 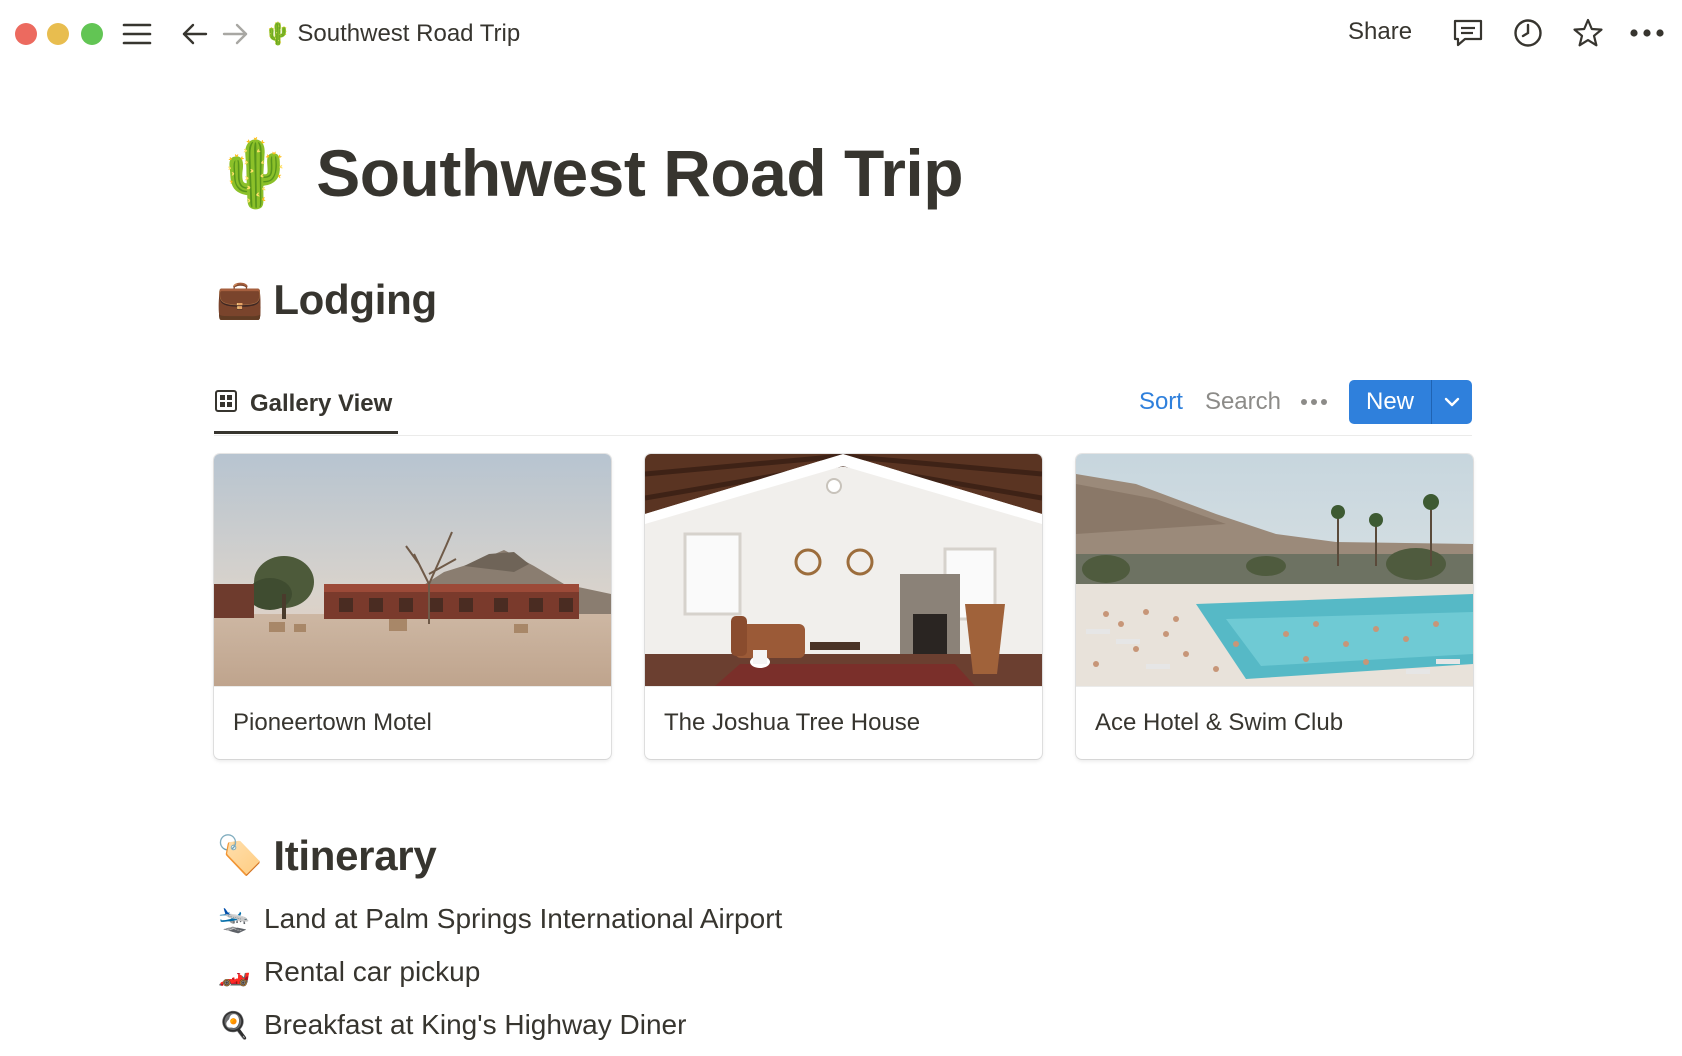 I want to click on page-title: 🌵 Southwest Road Trip, so click(x=589, y=173).